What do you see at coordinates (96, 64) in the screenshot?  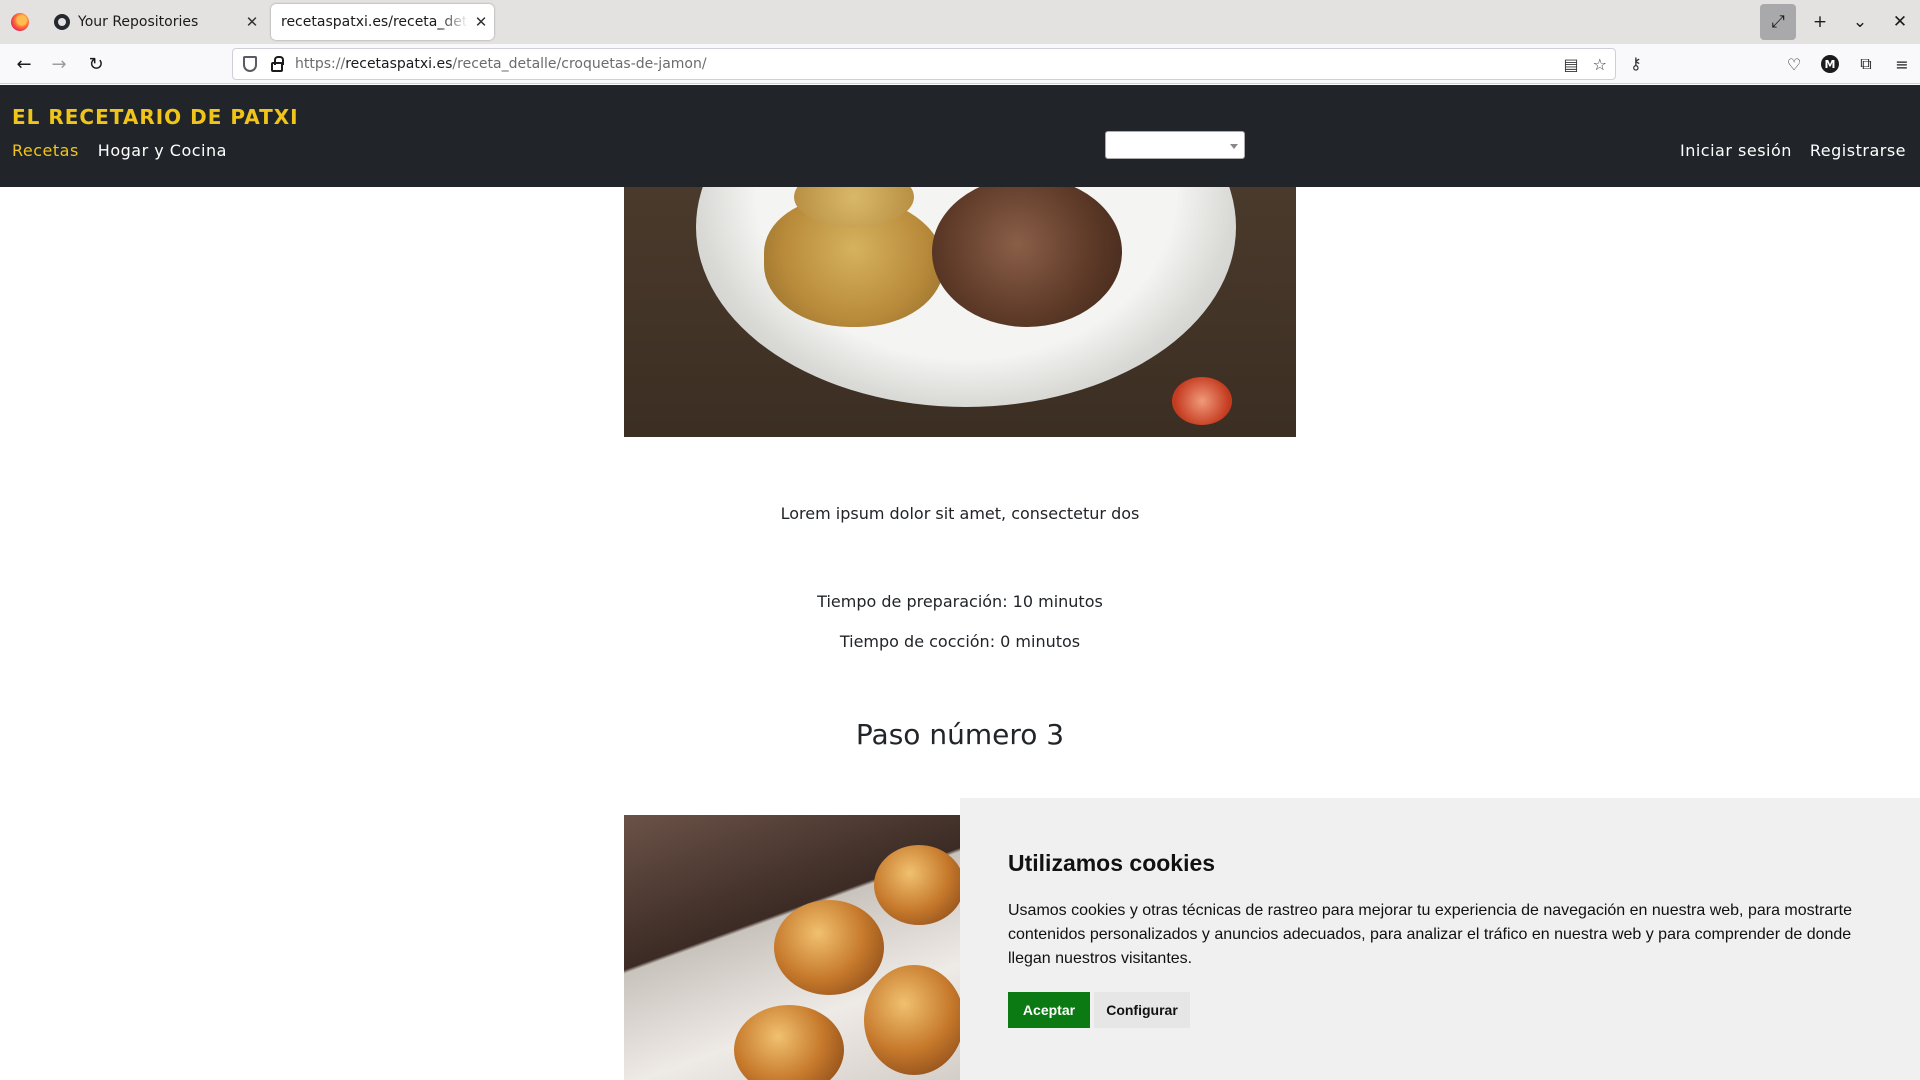 I see `reload-icon: ↻` at bounding box center [96, 64].